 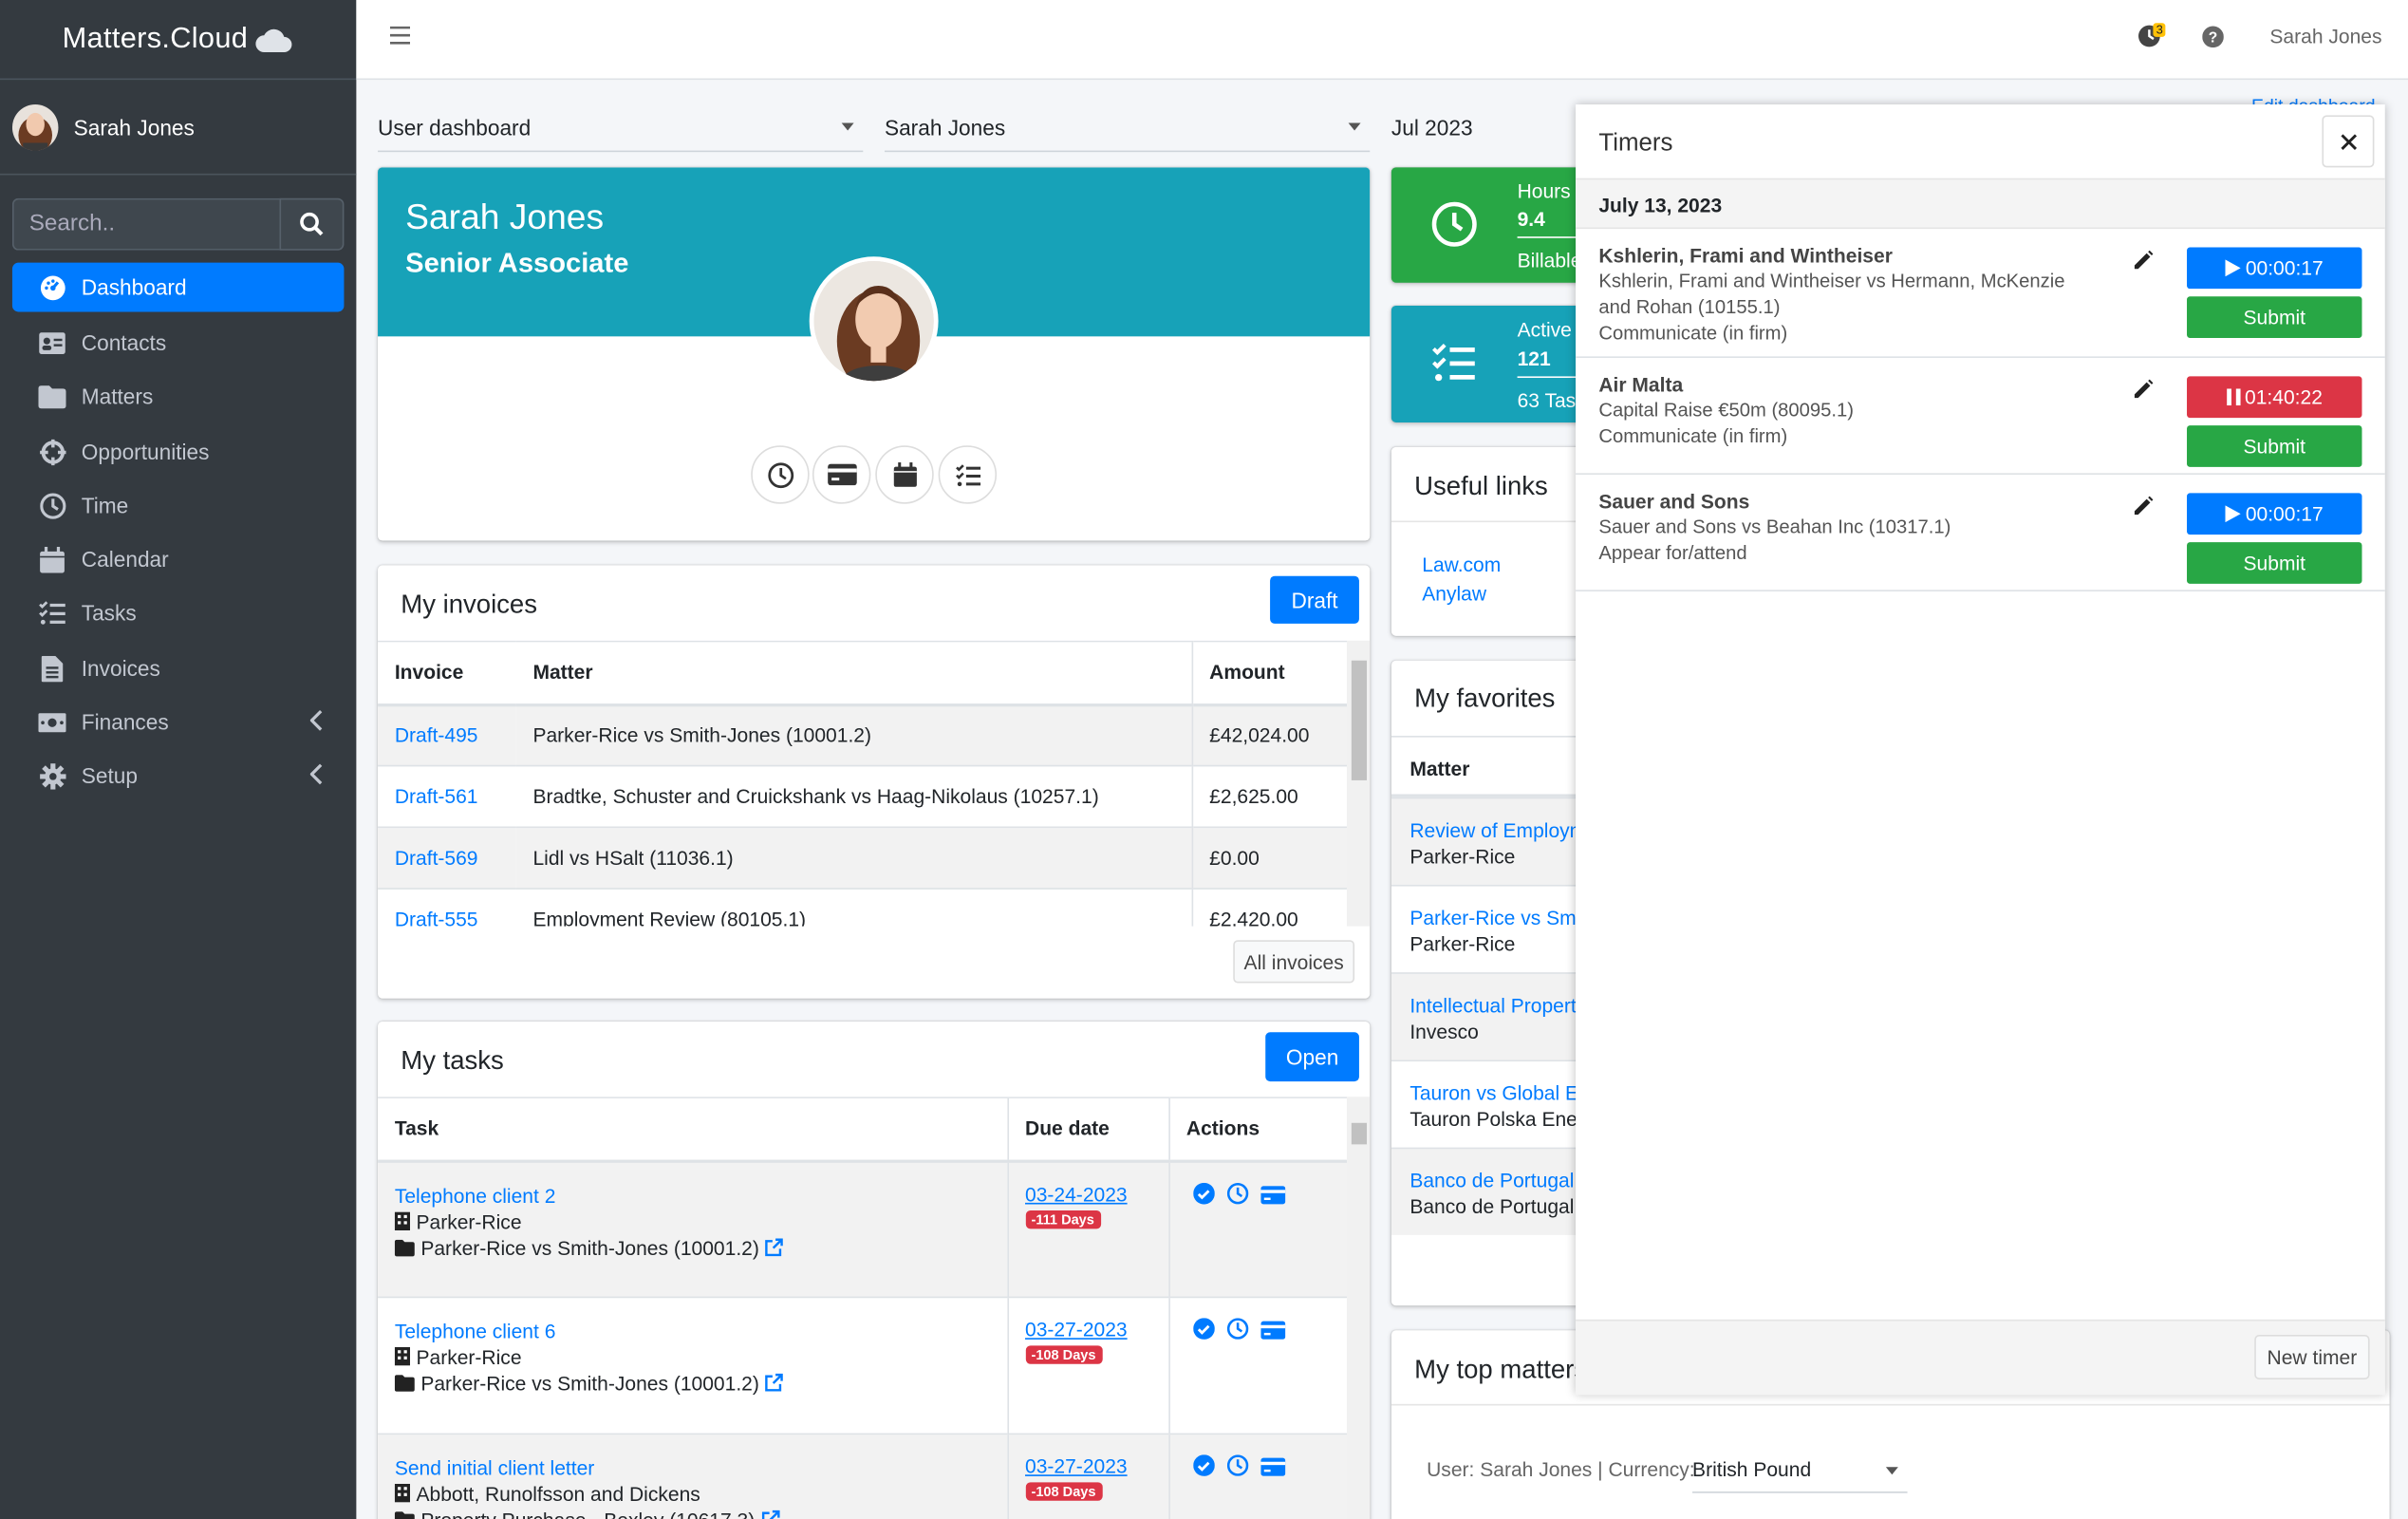 I want to click on favorite-matter-link: Review of Employment Contracts, so click(x=1500, y=829).